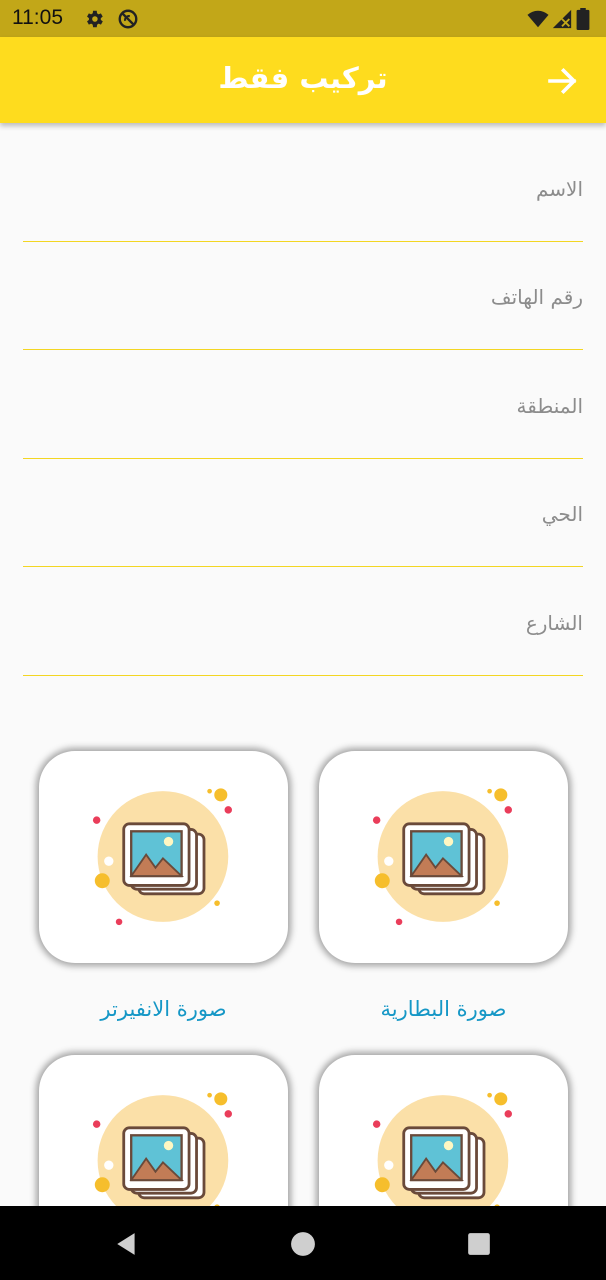 This screenshot has width=606, height=1280. Describe the element at coordinates (562, 19) in the screenshot. I see `signal-icon` at that location.